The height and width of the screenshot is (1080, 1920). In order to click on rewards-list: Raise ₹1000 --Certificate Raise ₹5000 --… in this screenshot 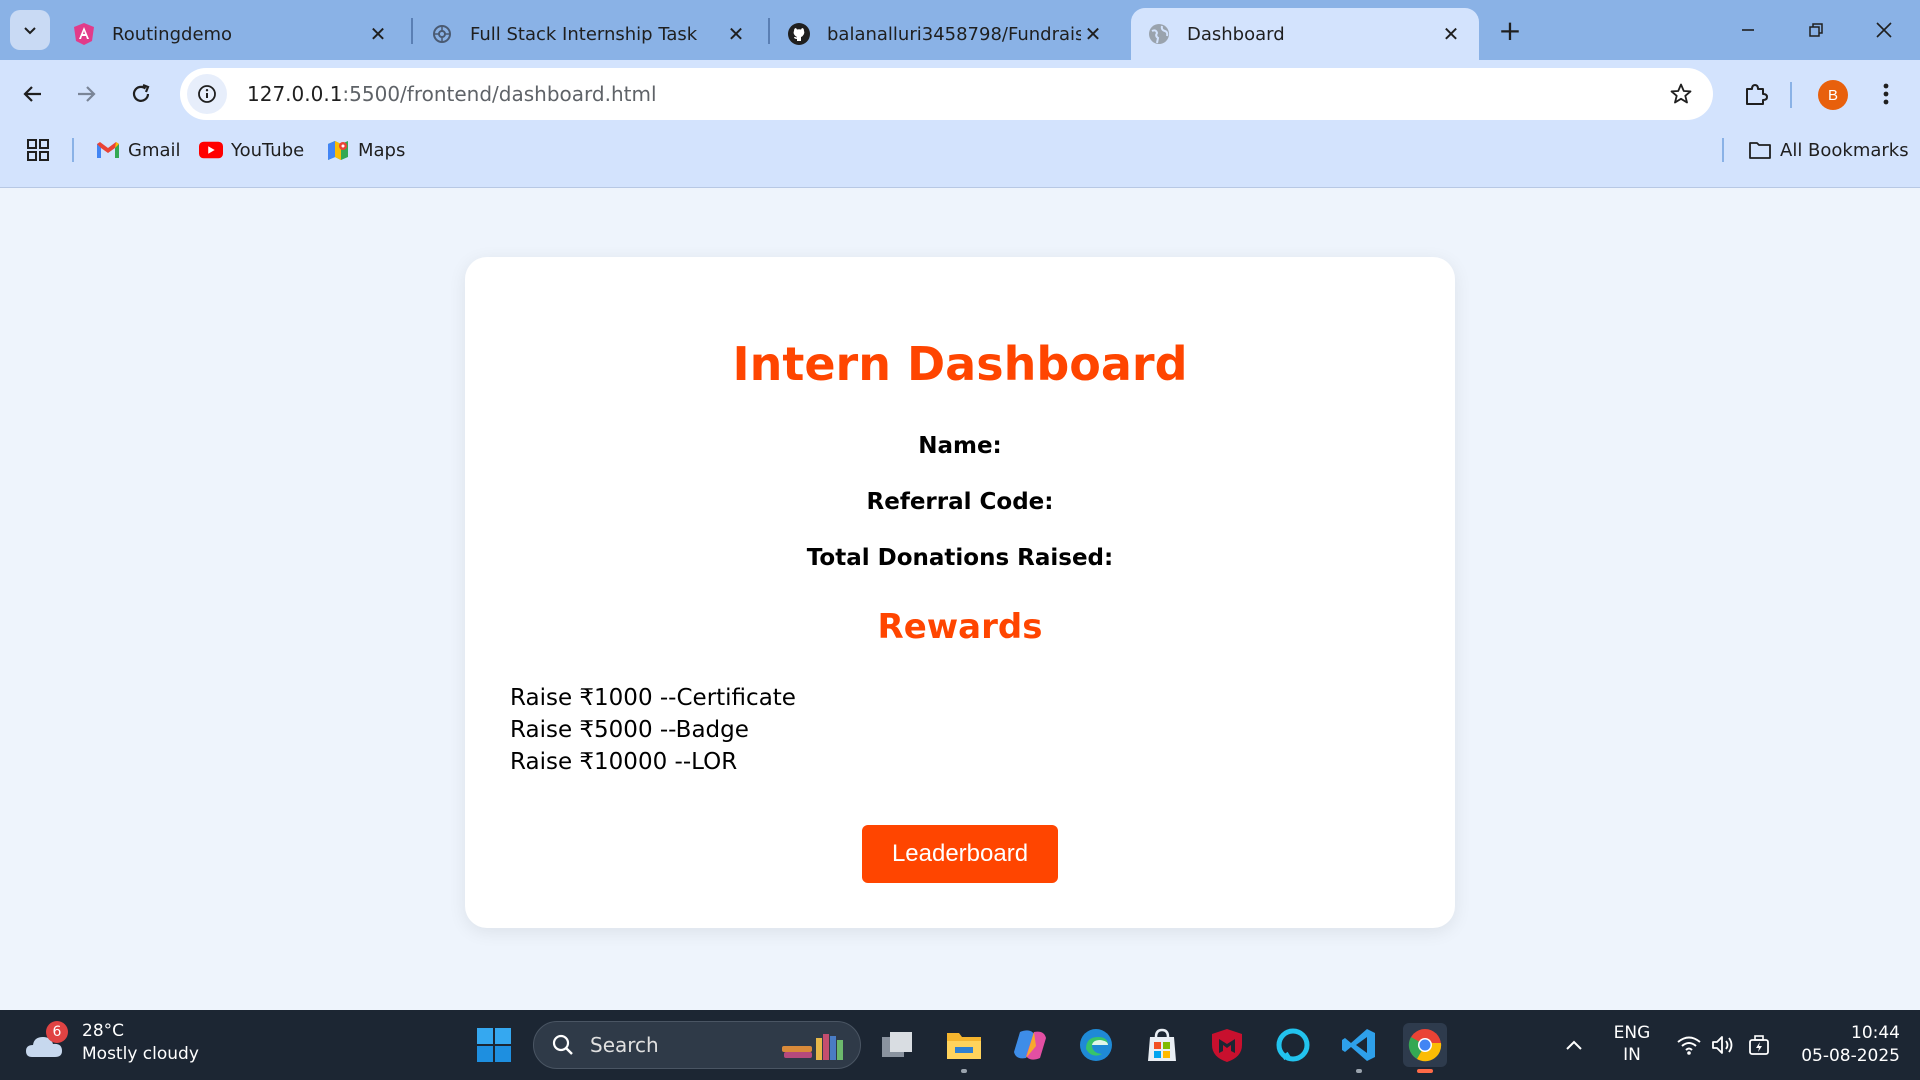, I will do `click(653, 730)`.